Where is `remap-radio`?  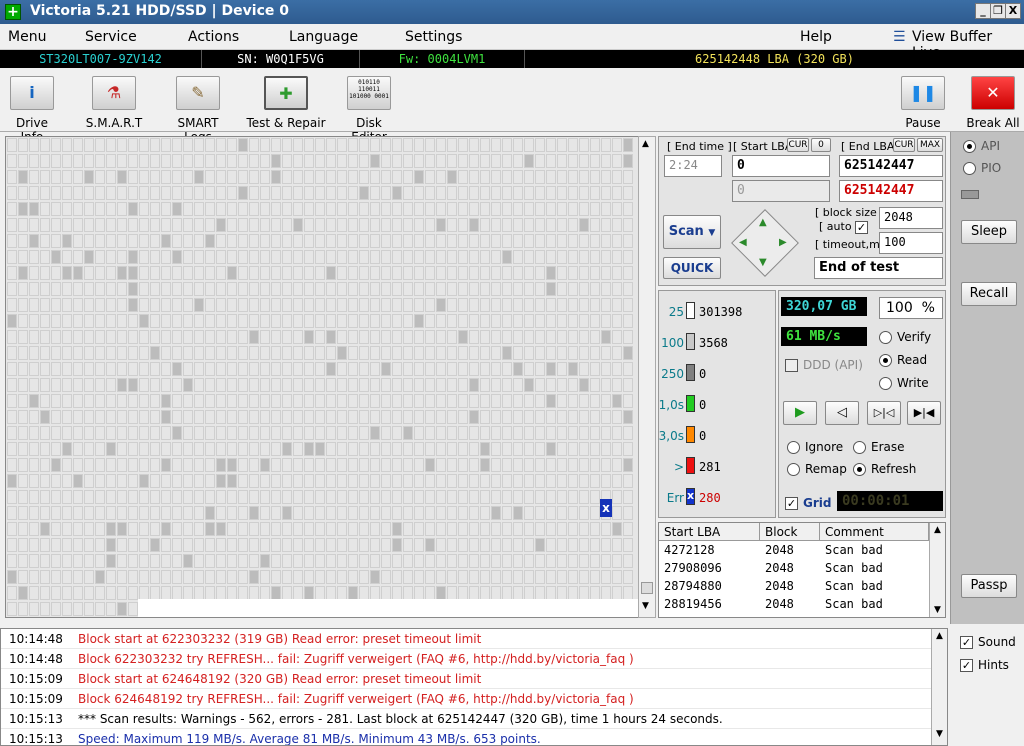 remap-radio is located at coordinates (793, 469).